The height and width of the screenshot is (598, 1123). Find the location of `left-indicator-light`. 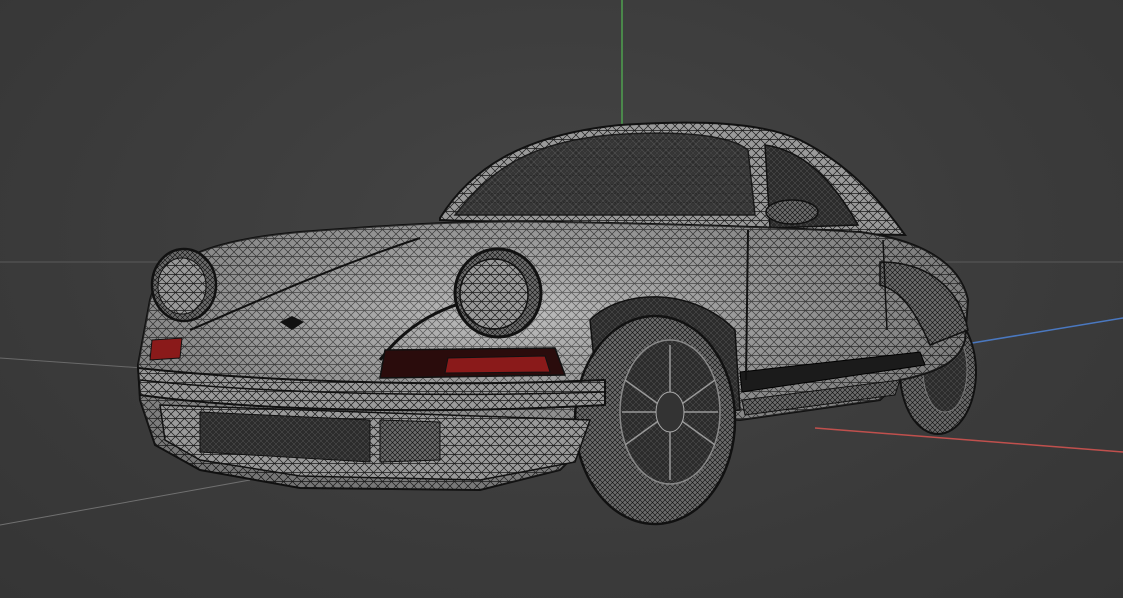

left-indicator-light is located at coordinates (166, 349).